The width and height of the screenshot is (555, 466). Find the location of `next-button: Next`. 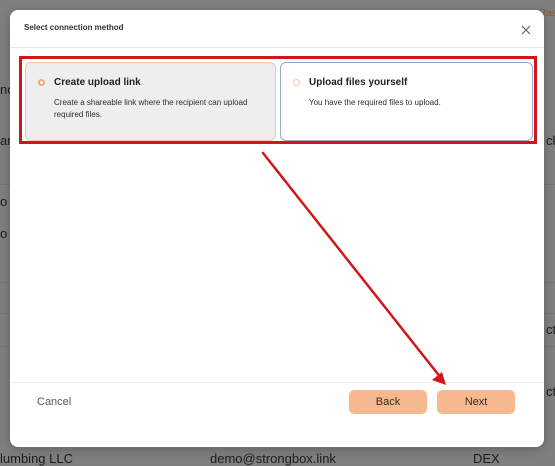

next-button: Next is located at coordinates (476, 402).